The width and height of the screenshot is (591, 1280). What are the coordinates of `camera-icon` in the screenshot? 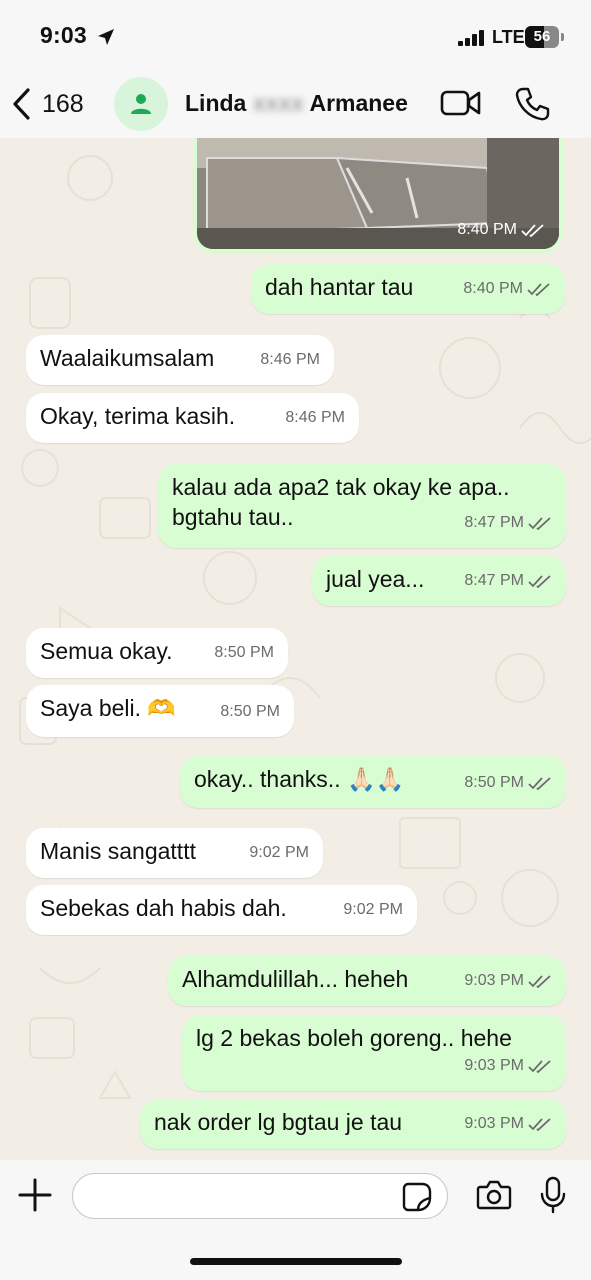 It's located at (494, 1195).